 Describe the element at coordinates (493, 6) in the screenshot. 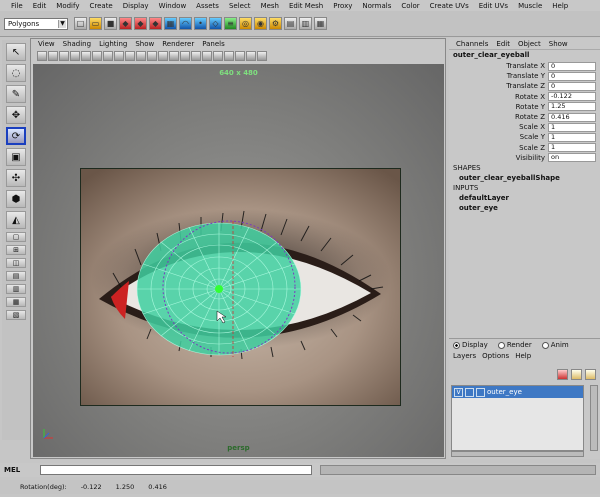

I see `menu-item-edit-uvs: Edit UVs` at that location.